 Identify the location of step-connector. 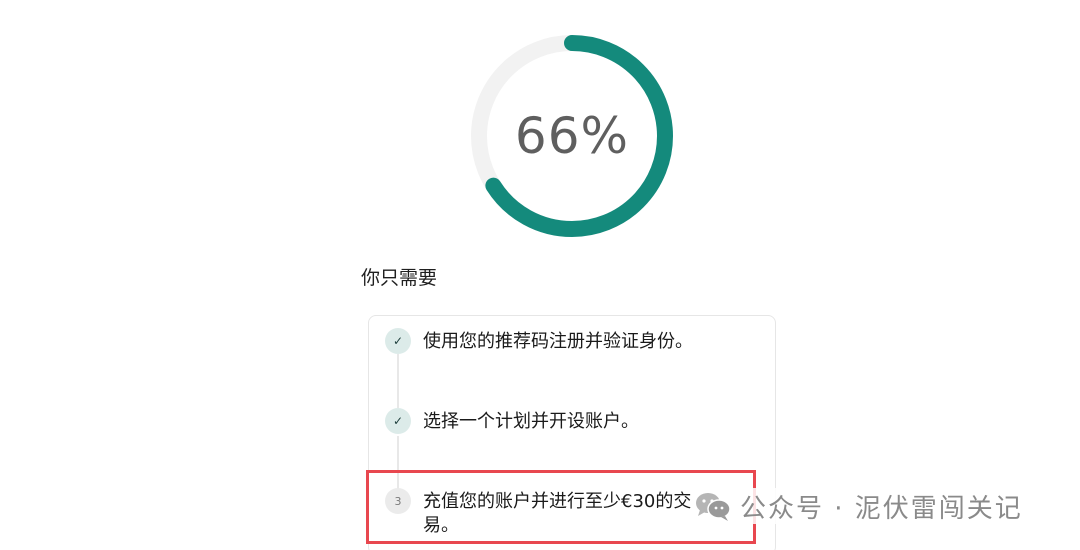
(398, 381).